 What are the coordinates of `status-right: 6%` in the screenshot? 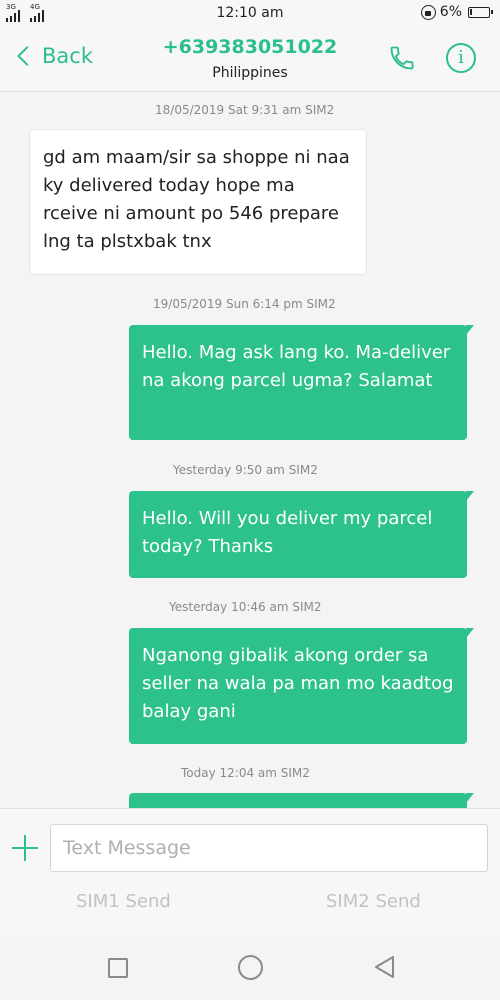 It's located at (456, 12).